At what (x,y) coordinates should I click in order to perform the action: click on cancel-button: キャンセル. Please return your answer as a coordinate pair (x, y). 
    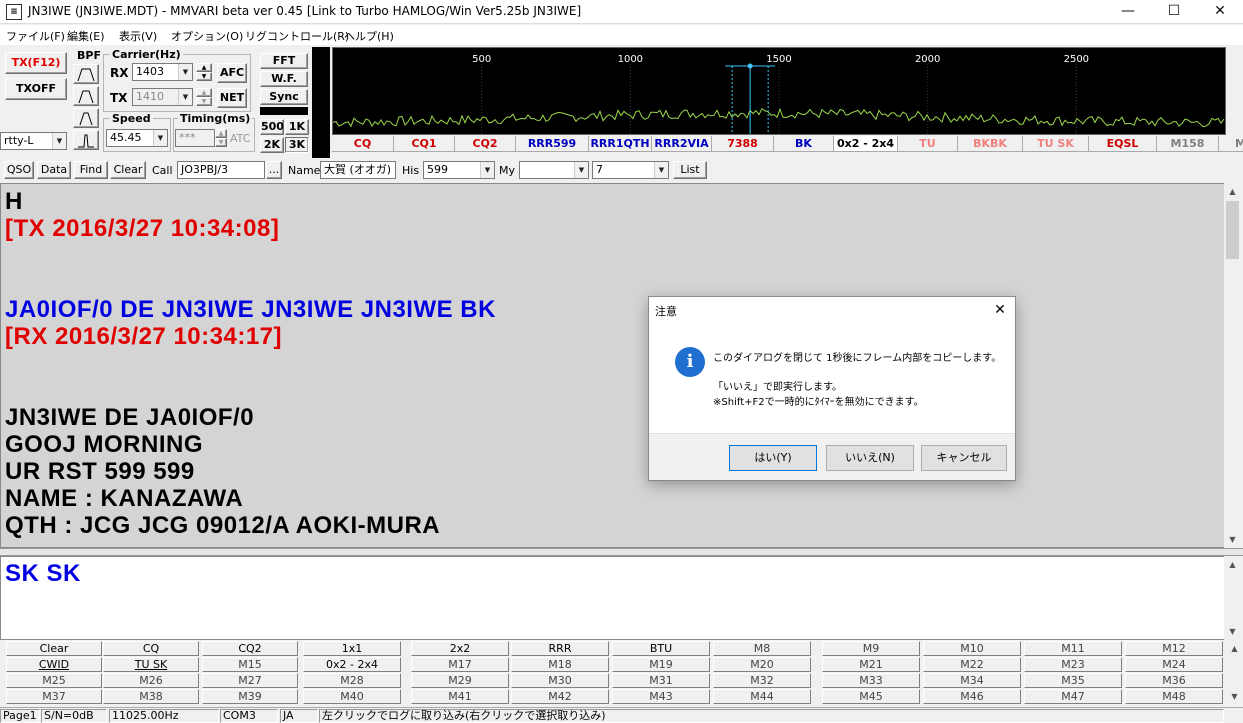
    Looking at the image, I should click on (964, 458).